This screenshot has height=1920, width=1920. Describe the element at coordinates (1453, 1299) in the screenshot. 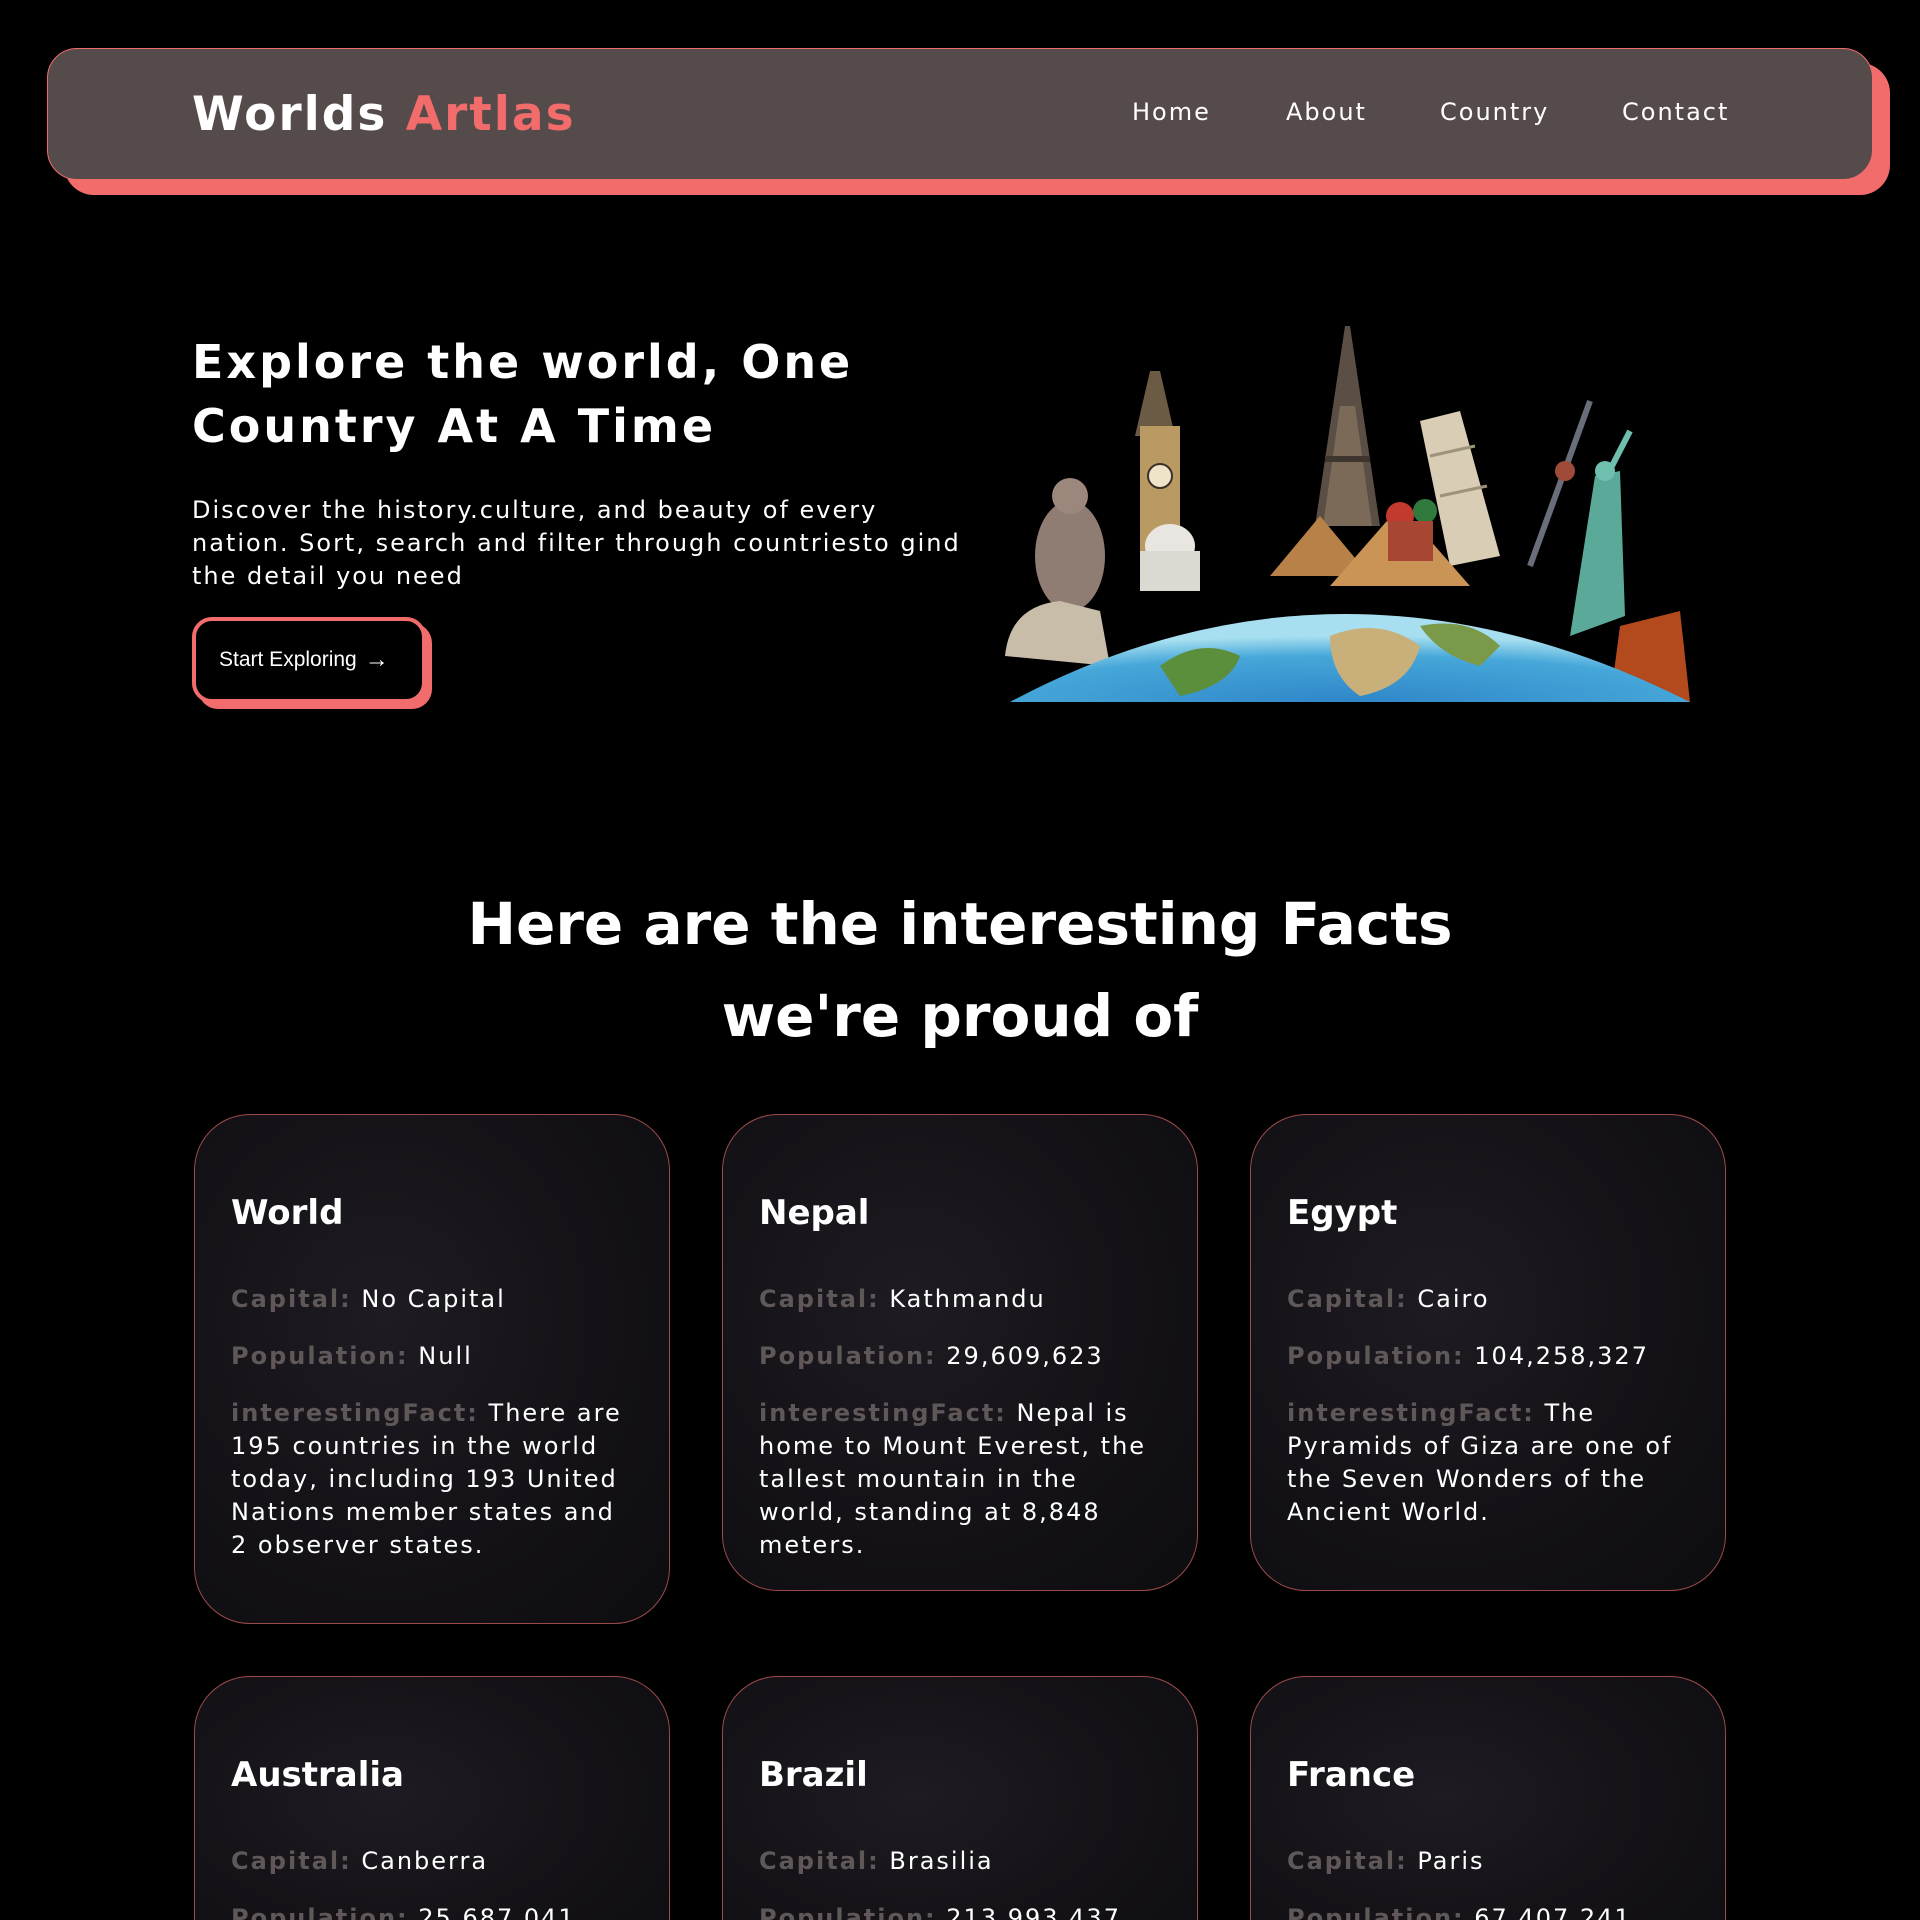

I see `capital-value: Cairo` at that location.